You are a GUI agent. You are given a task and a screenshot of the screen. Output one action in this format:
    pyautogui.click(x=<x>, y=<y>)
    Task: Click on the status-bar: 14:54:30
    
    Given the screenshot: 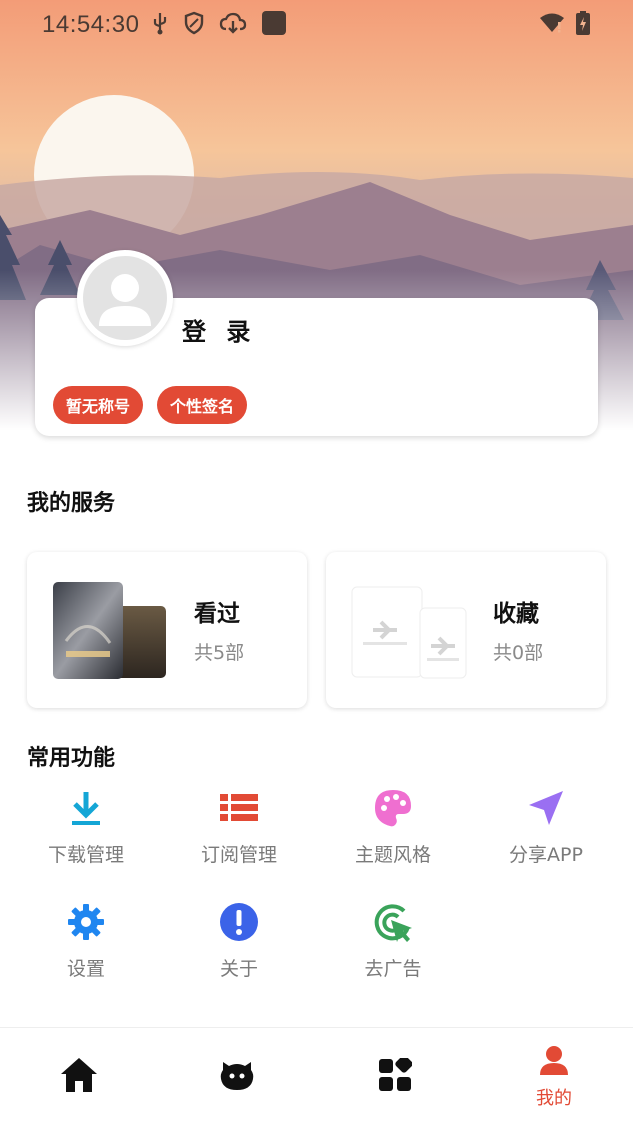 What is the action you would take?
    pyautogui.click(x=316, y=25)
    